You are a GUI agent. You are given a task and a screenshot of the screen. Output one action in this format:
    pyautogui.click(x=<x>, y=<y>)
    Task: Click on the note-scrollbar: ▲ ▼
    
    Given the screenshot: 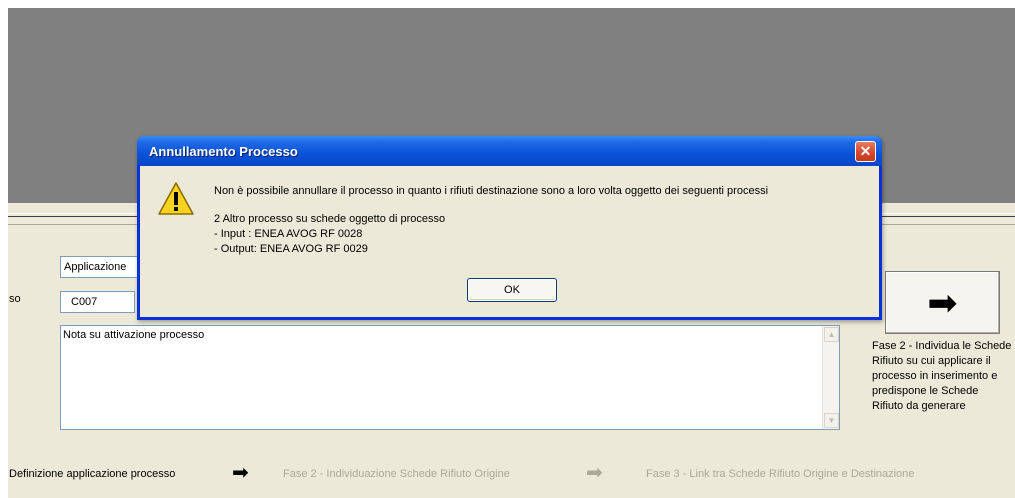 What is the action you would take?
    pyautogui.click(x=830, y=377)
    